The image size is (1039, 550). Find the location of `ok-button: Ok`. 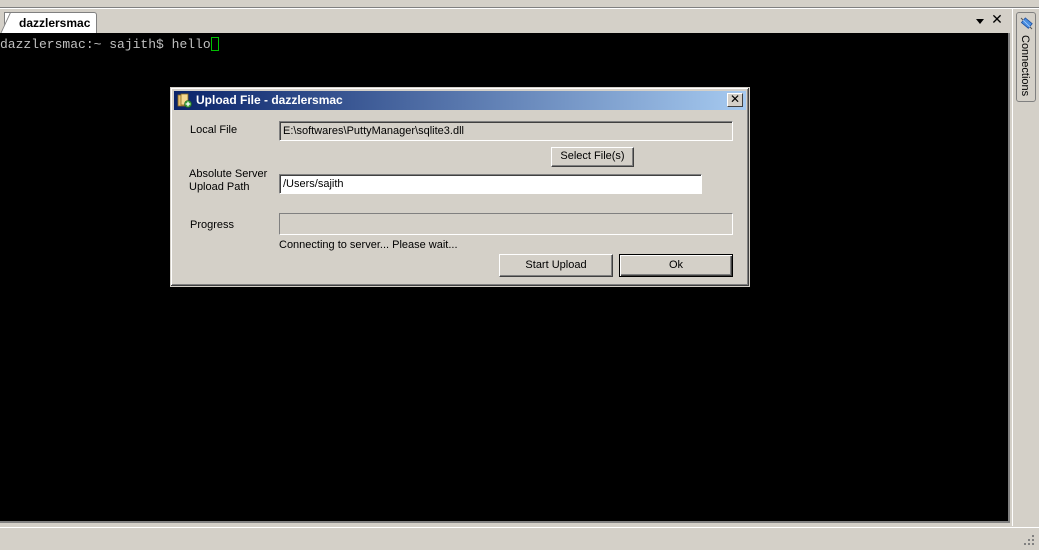

ok-button: Ok is located at coordinates (676, 265).